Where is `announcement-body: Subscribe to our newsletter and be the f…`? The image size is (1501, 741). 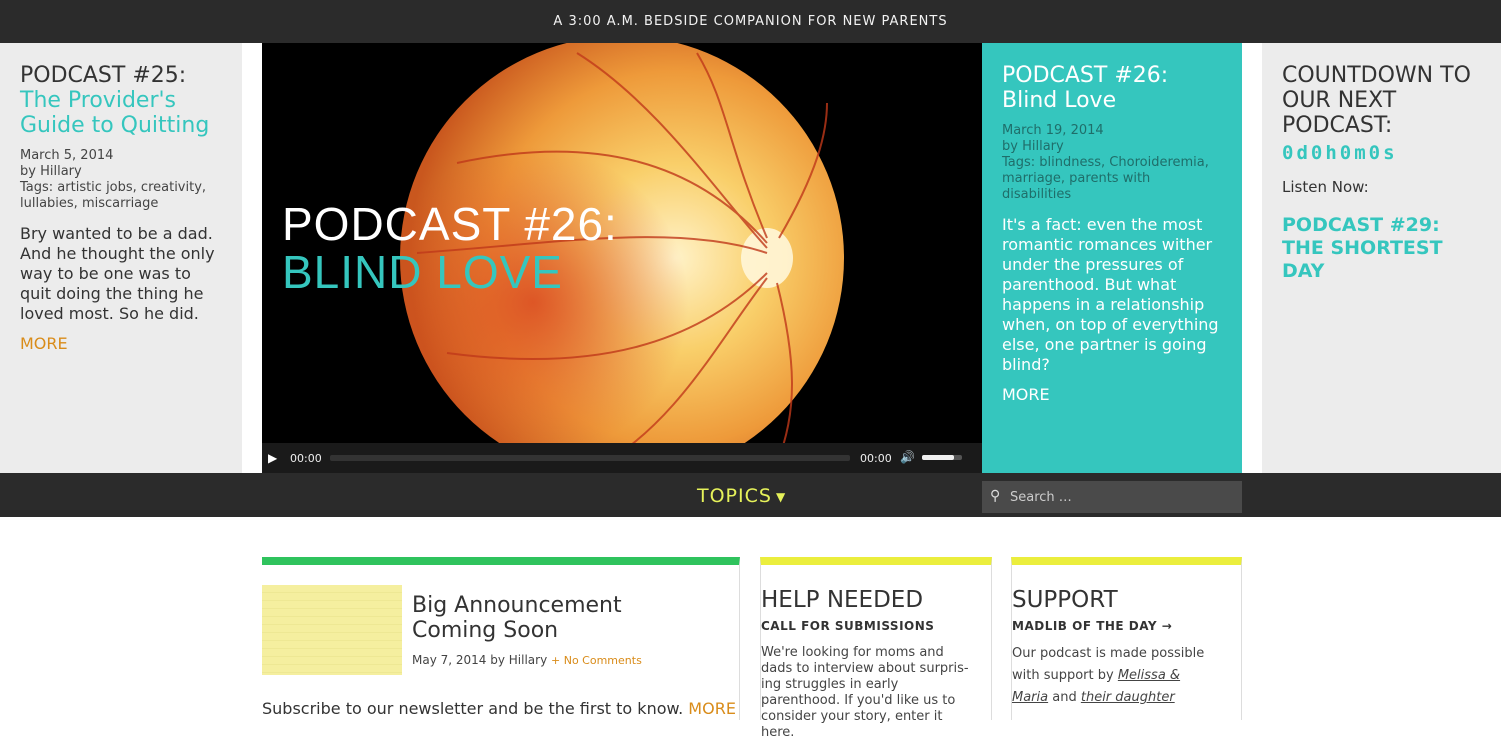
announcement-body: Subscribe to our newsletter and be the f… is located at coordinates (473, 708).